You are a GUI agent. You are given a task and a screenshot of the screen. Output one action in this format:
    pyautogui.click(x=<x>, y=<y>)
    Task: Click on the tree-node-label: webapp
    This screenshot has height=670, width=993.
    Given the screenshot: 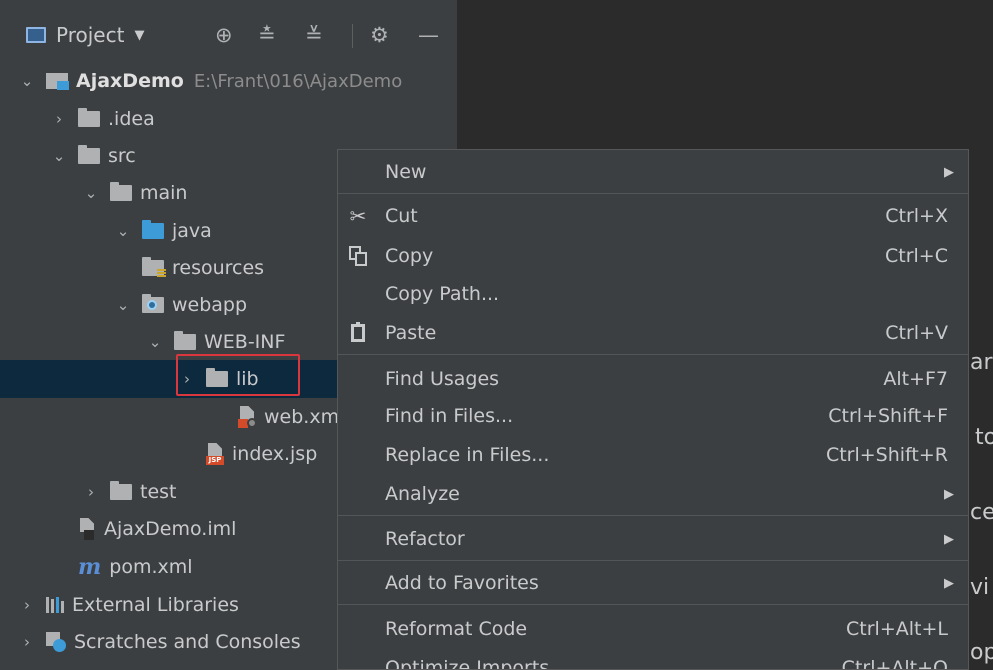 What is the action you would take?
    pyautogui.click(x=210, y=305)
    